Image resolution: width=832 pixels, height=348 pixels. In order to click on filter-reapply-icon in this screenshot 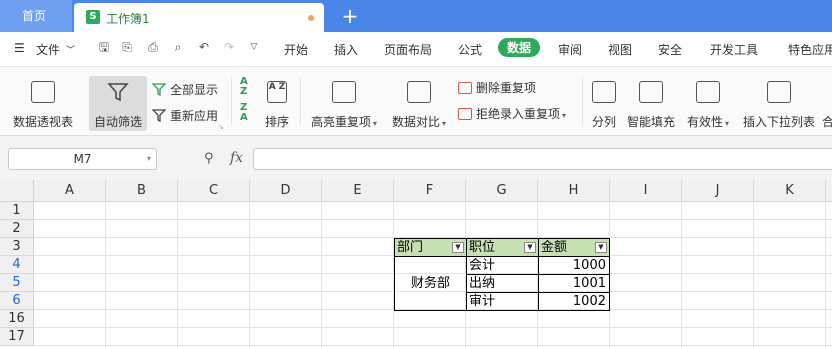, I will do `click(159, 116)`.